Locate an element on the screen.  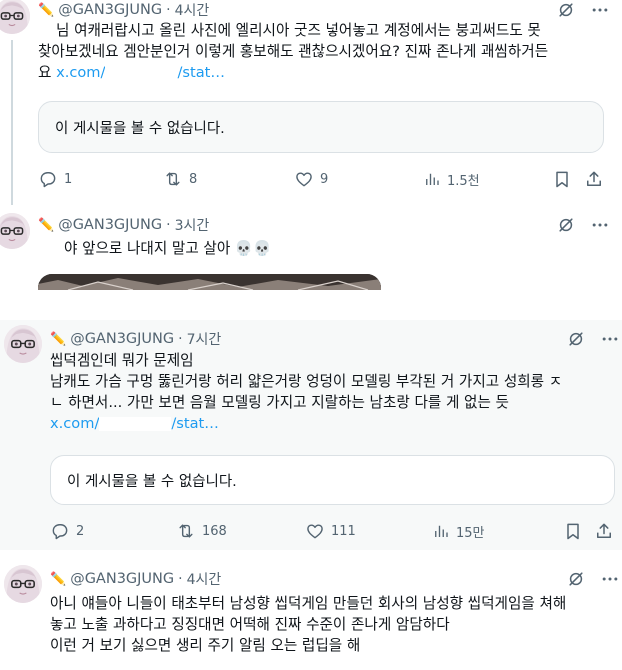
repost-button: 168 is located at coordinates (201, 531).